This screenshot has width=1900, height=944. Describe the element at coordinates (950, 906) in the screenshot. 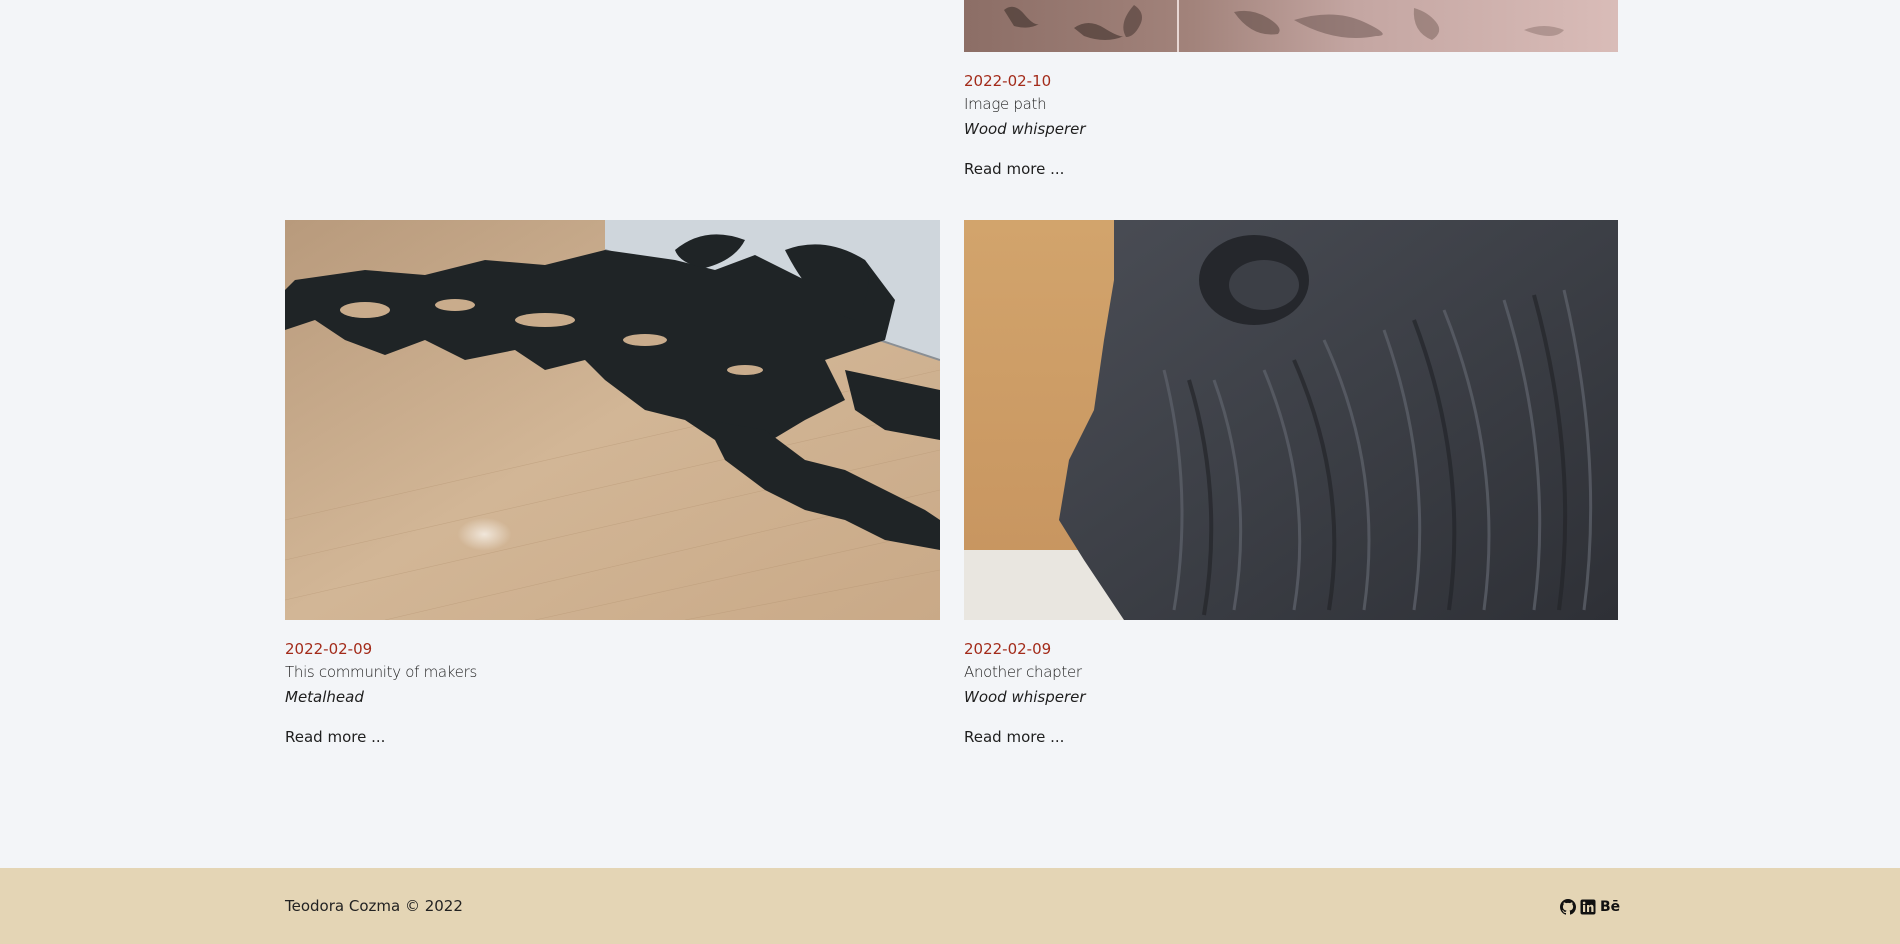

I see `footer: Teodora Cozma © 2022 Bē` at that location.